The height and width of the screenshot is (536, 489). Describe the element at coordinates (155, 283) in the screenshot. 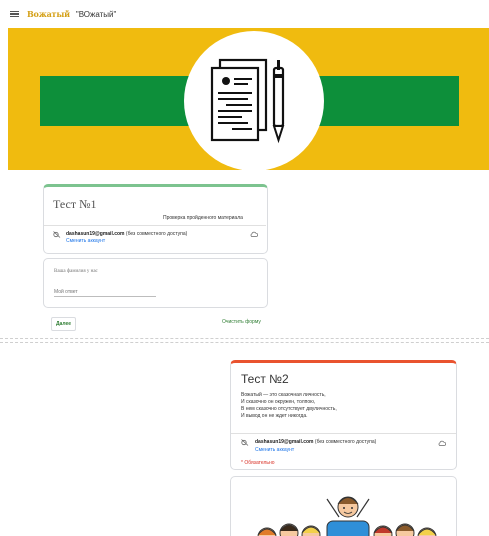

I see `test1-question-card: Ваша фамилия у нас` at that location.